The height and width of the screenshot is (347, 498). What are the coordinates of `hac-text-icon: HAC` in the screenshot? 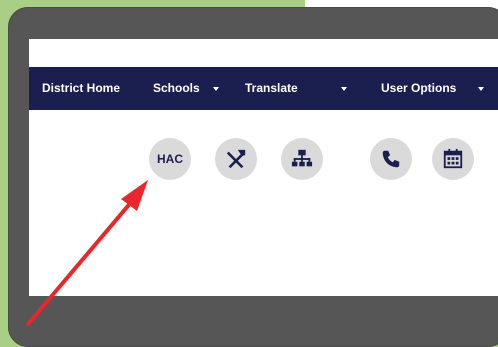 It's located at (170, 159).